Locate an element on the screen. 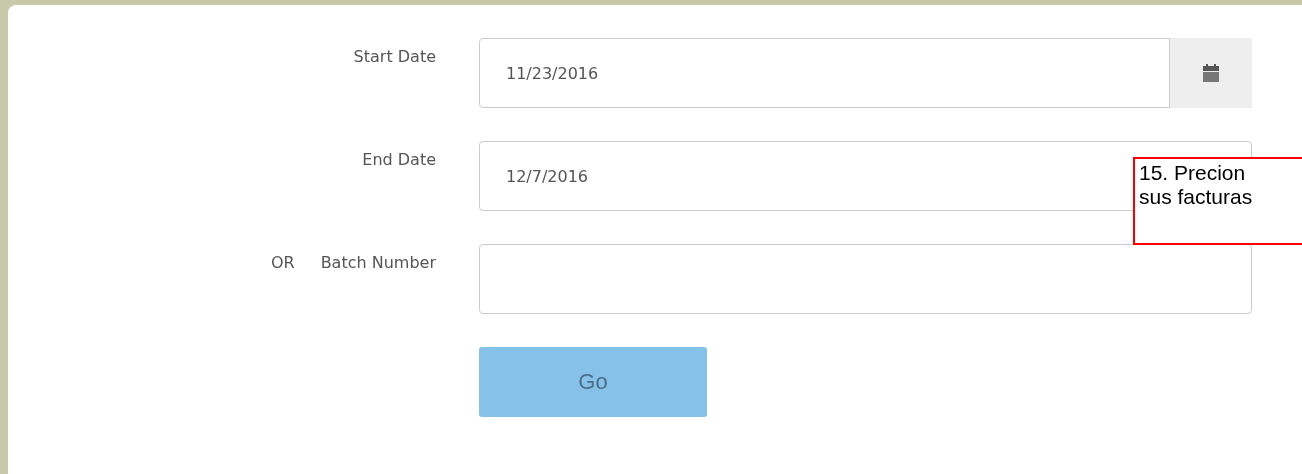 The height and width of the screenshot is (474, 1302). input-field: 11/23/2016 is located at coordinates (824, 73).